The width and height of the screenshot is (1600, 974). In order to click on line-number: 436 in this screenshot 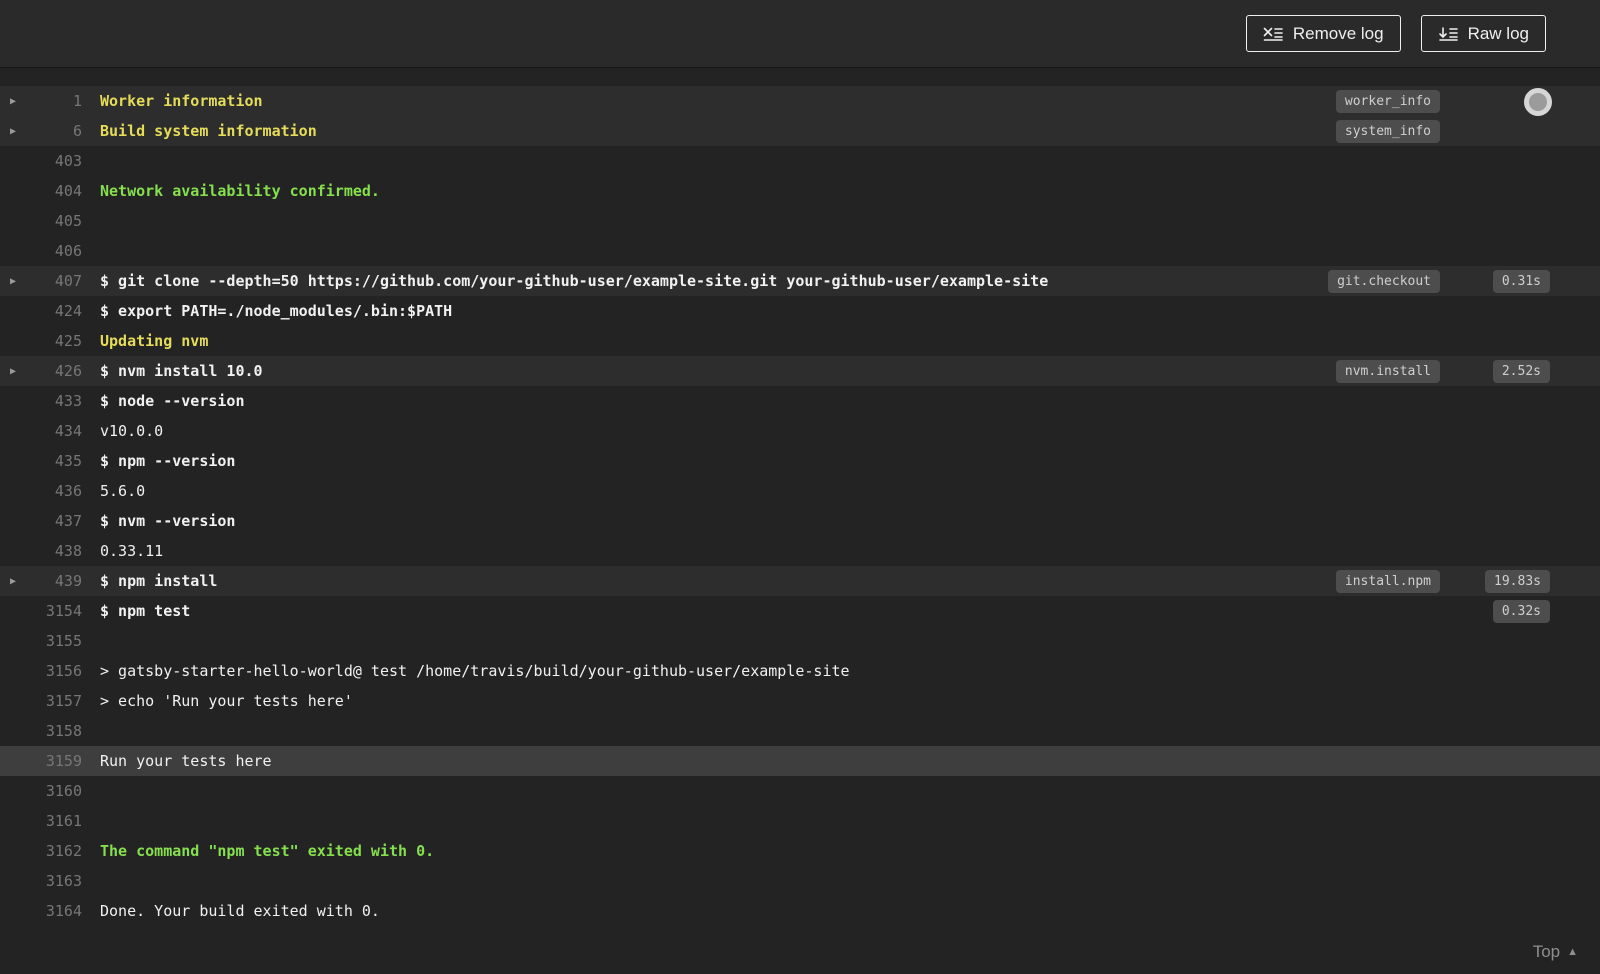, I will do `click(56, 491)`.